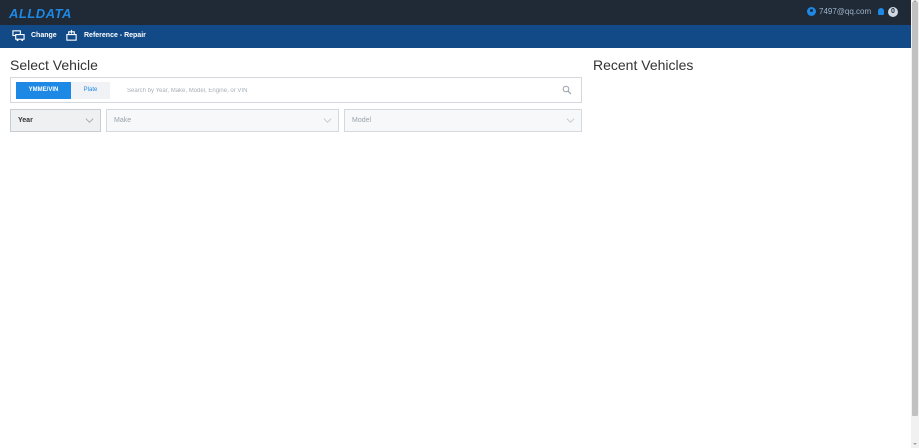 The image size is (919, 448). What do you see at coordinates (222, 120) in the screenshot?
I see `make-dropdown: Make` at bounding box center [222, 120].